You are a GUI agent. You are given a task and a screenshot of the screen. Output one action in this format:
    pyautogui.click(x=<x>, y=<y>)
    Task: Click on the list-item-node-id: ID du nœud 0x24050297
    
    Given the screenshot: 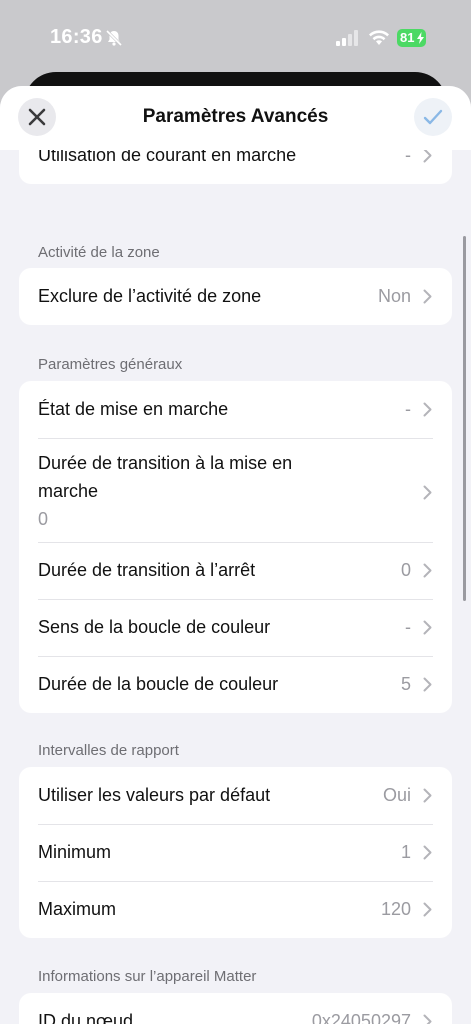 What is the action you would take?
    pyautogui.click(x=235, y=1008)
    